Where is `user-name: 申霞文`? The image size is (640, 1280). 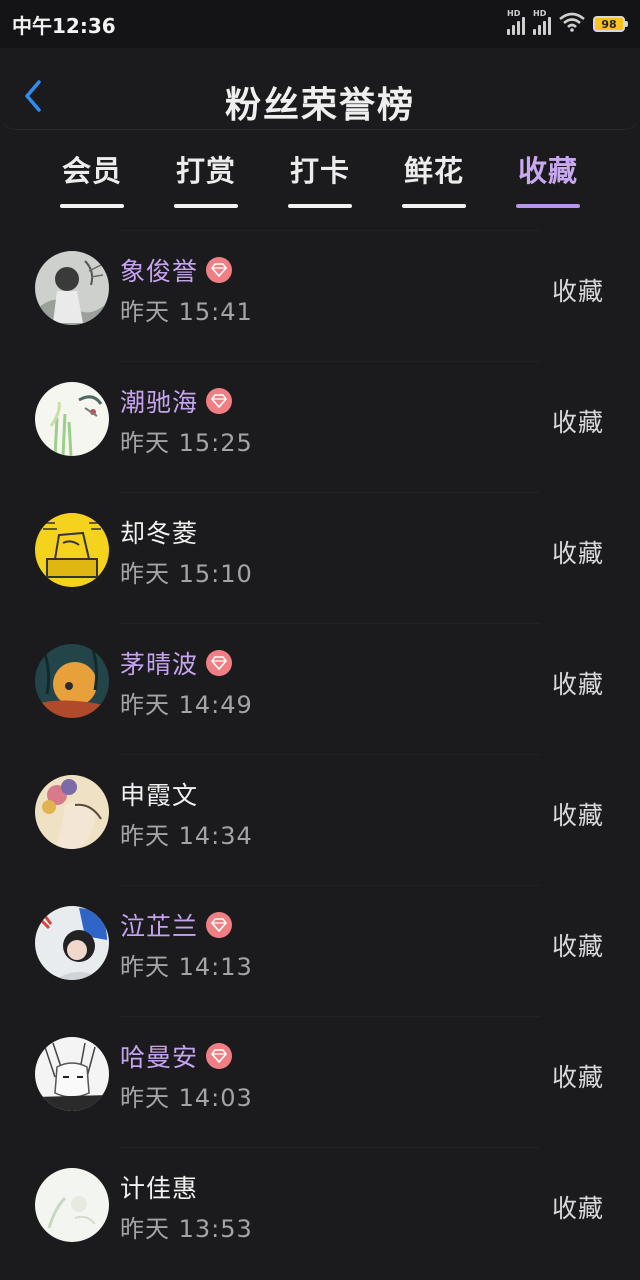
user-name: 申霞文 is located at coordinates (159, 795).